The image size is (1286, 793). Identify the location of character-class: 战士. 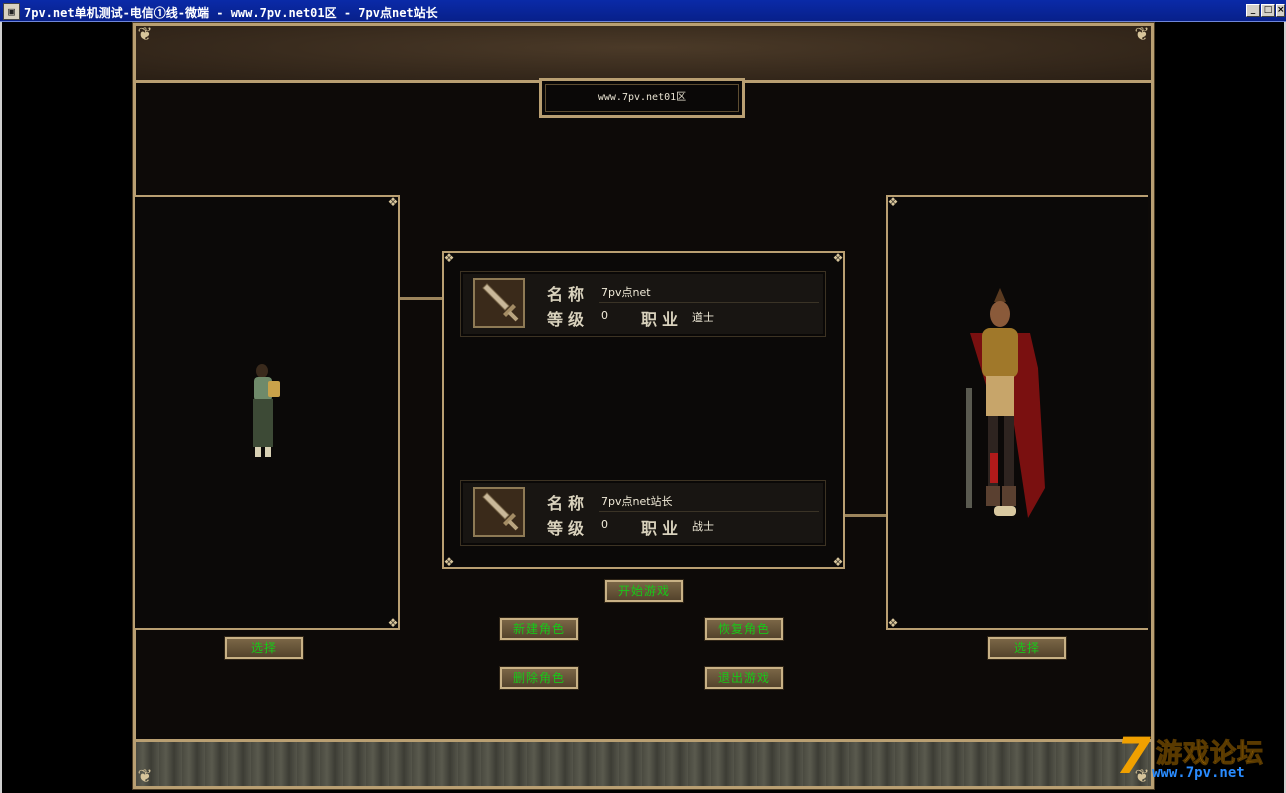
(703, 526).